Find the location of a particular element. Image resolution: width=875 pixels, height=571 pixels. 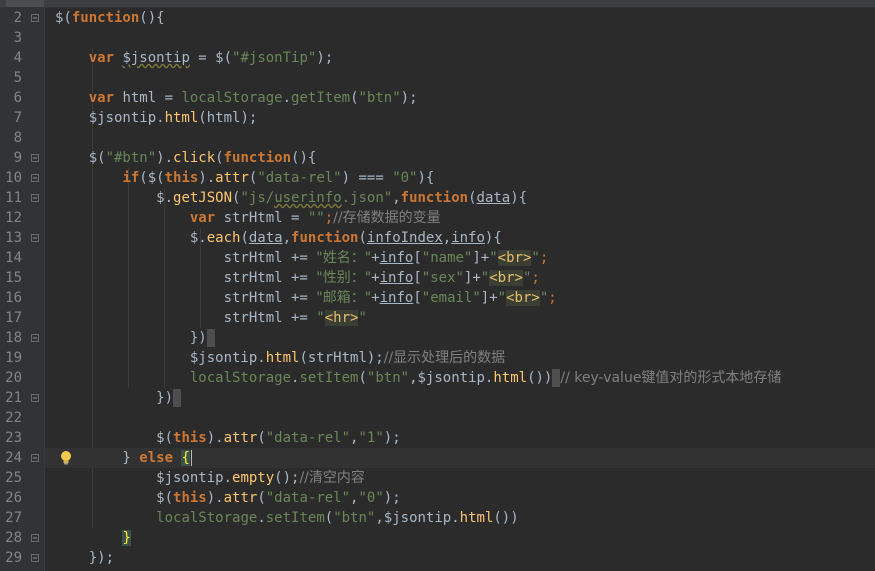

code-token: [ is located at coordinates (417, 298).